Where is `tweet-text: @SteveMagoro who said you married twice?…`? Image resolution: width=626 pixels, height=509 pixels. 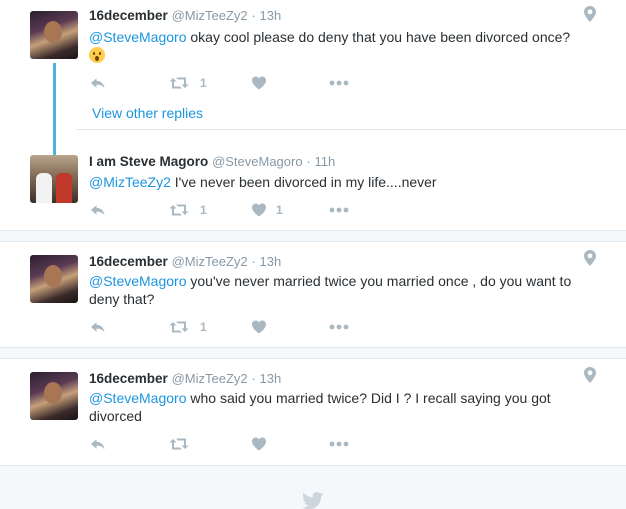 tweet-text: @SteveMagoro who said you married twice?… is located at coordinates (339, 407).